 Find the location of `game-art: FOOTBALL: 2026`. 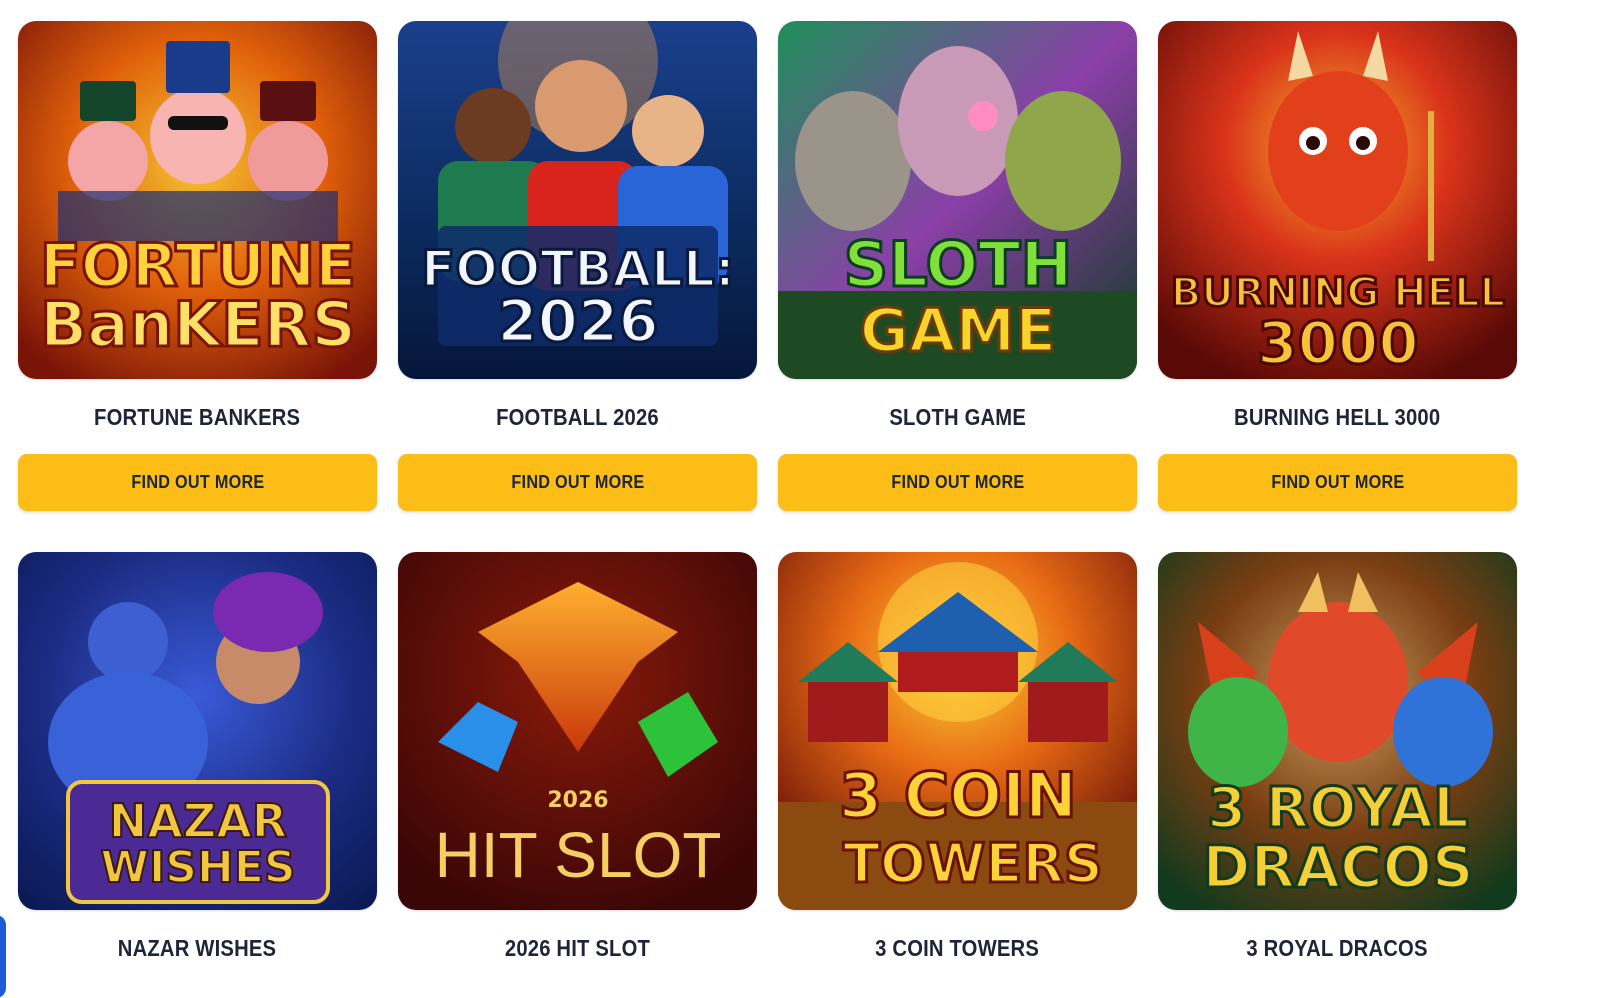

game-art: FOOTBALL: 2026 is located at coordinates (577, 200).